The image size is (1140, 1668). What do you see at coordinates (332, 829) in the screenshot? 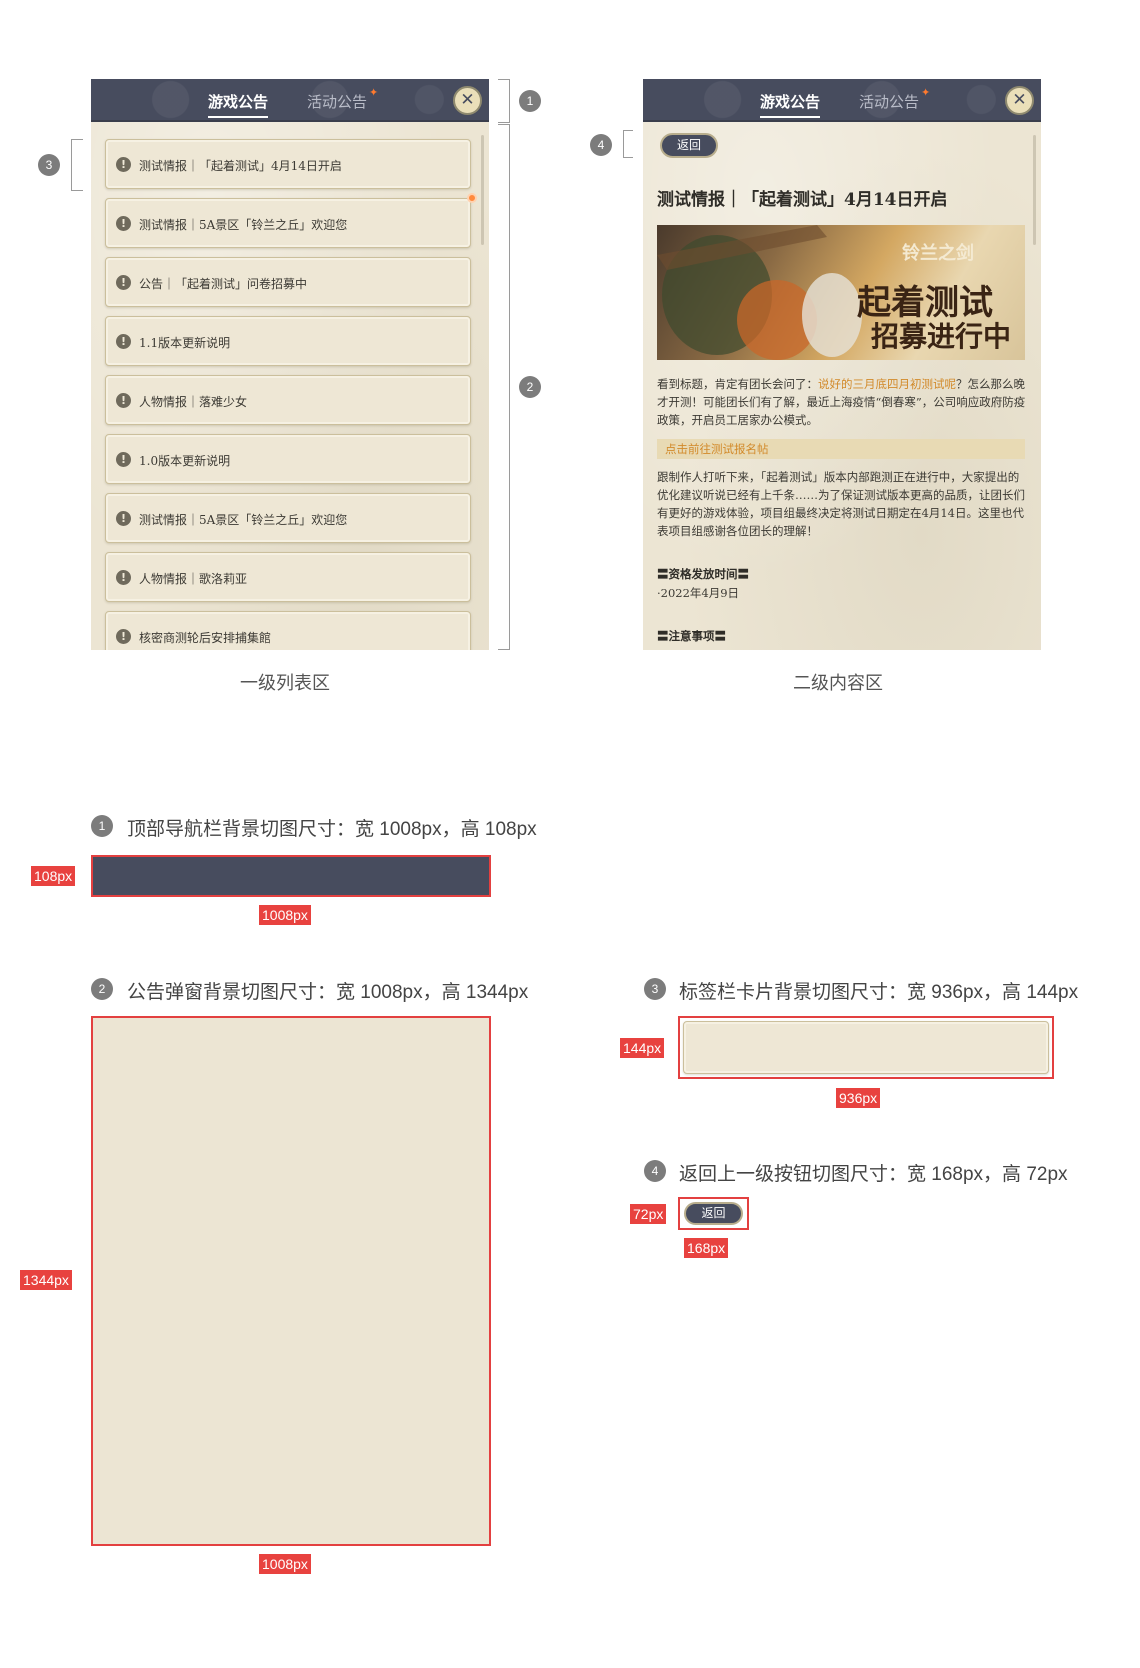
I see `spec-1-text: 顶部导航栏背景切图尺寸：宽 1008px，高 108px` at bounding box center [332, 829].